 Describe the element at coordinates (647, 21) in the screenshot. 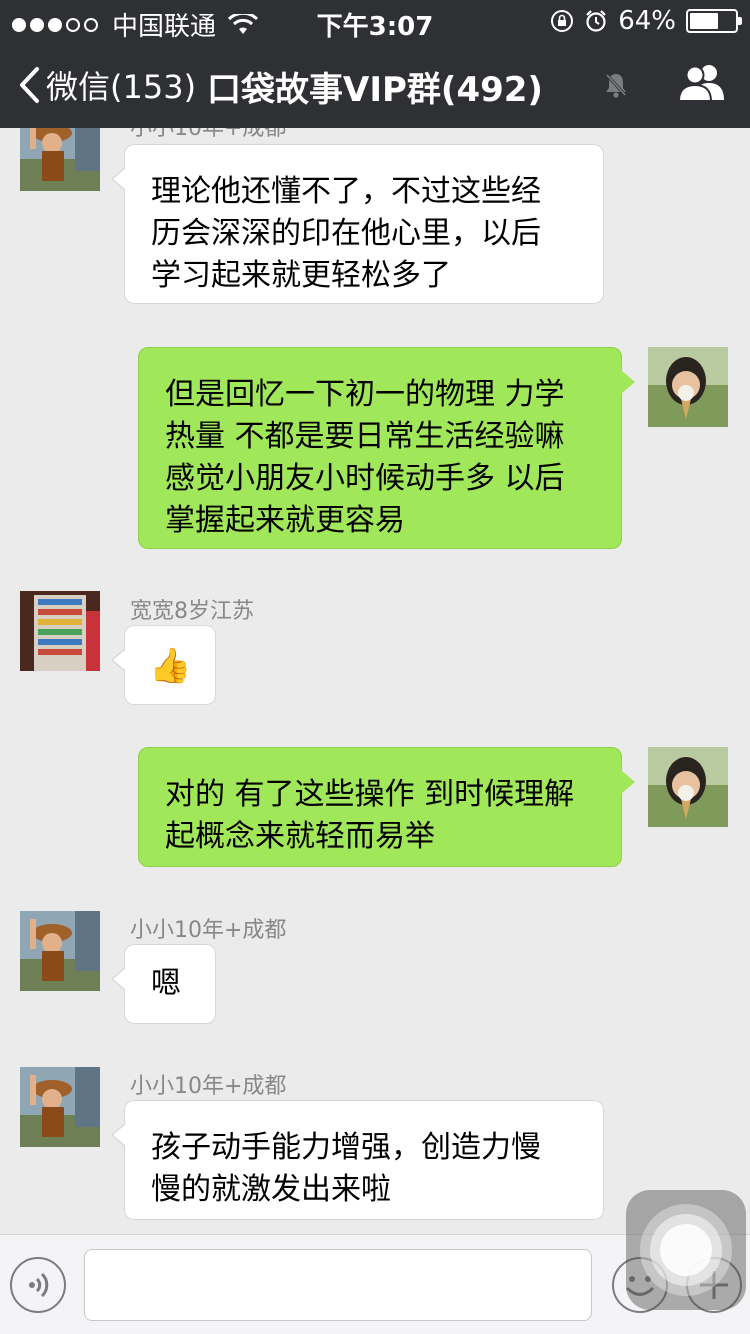

I see `battery-percent: 64%` at that location.